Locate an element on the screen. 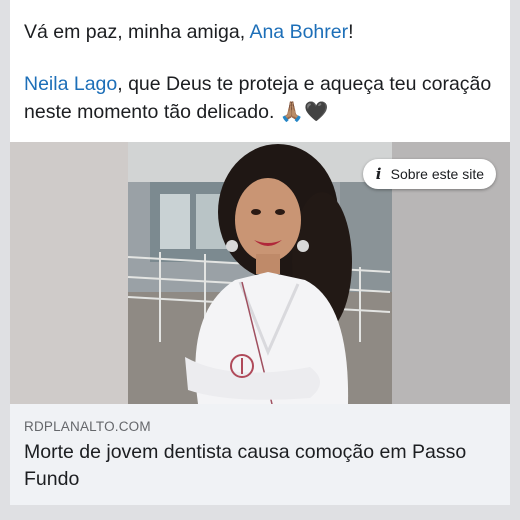 This screenshot has height=520, width=520. mention-neila-lago: Neila Lago is located at coordinates (70, 84).